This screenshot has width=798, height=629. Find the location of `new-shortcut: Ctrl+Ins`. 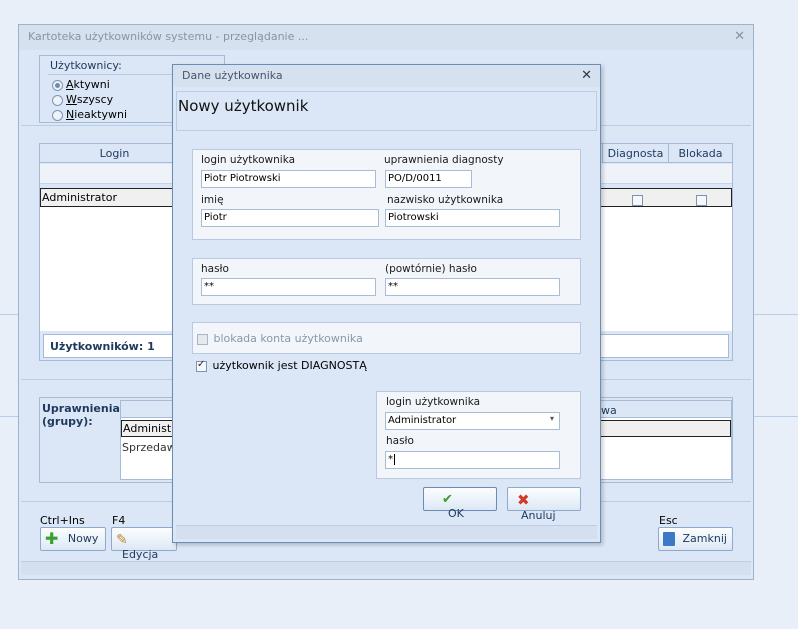

new-shortcut: Ctrl+Ins is located at coordinates (62, 520).